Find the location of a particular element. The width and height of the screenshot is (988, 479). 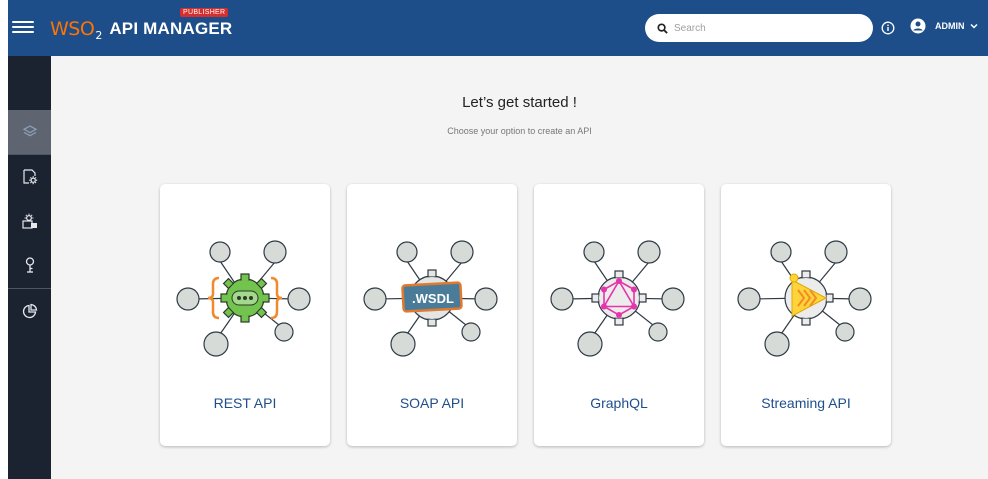

rest-api-card: REST API is located at coordinates (245, 315).